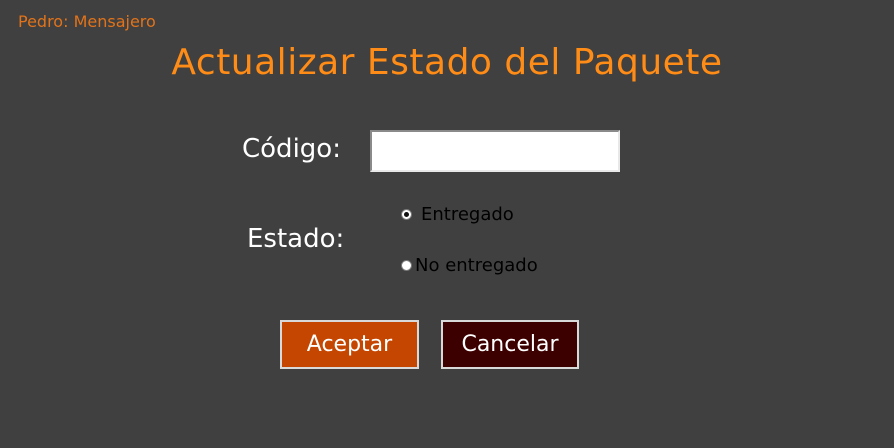 The width and height of the screenshot is (894, 448). What do you see at coordinates (406, 214) in the screenshot?
I see `radio-entregado` at bounding box center [406, 214].